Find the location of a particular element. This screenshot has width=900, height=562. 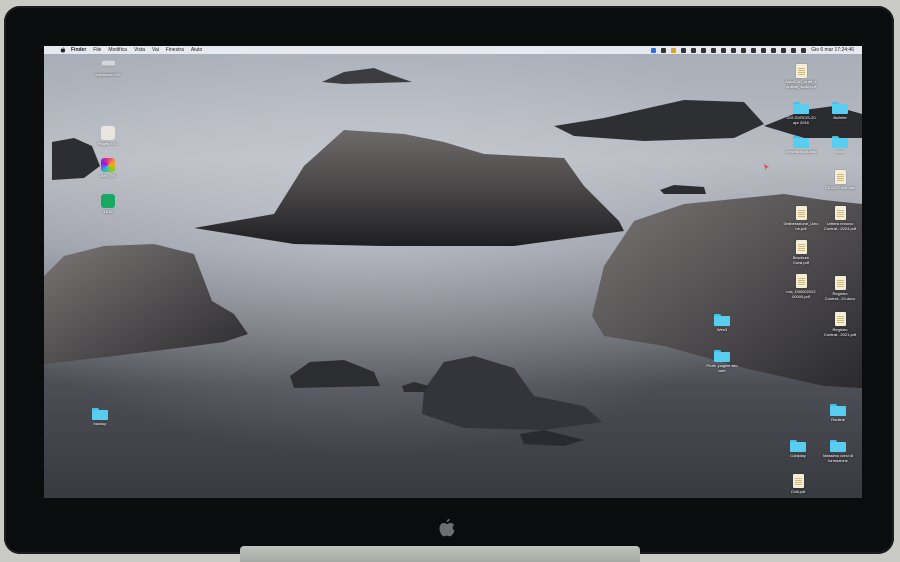

desktop-icon-1618: 1618 is located at coordinates (108, 204).